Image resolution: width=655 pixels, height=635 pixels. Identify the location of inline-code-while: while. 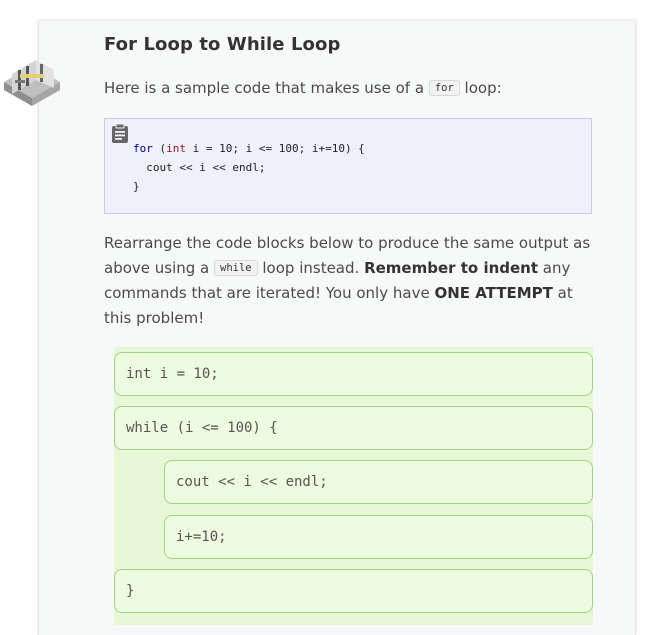
(236, 268).